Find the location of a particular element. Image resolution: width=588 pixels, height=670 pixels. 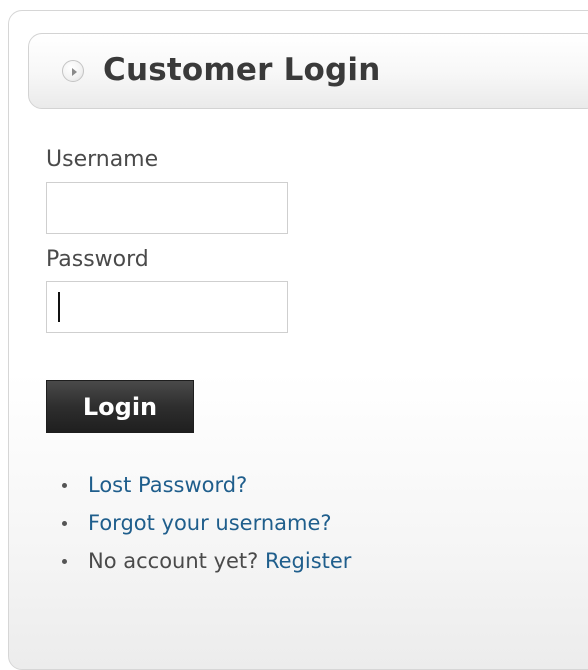

module-title: Customer Login is located at coordinates (242, 70).